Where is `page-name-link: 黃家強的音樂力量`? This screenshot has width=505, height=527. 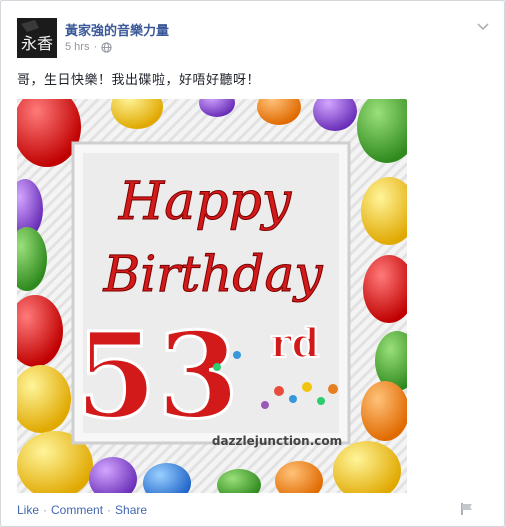 page-name-link: 黃家強的音樂力量 is located at coordinates (117, 29).